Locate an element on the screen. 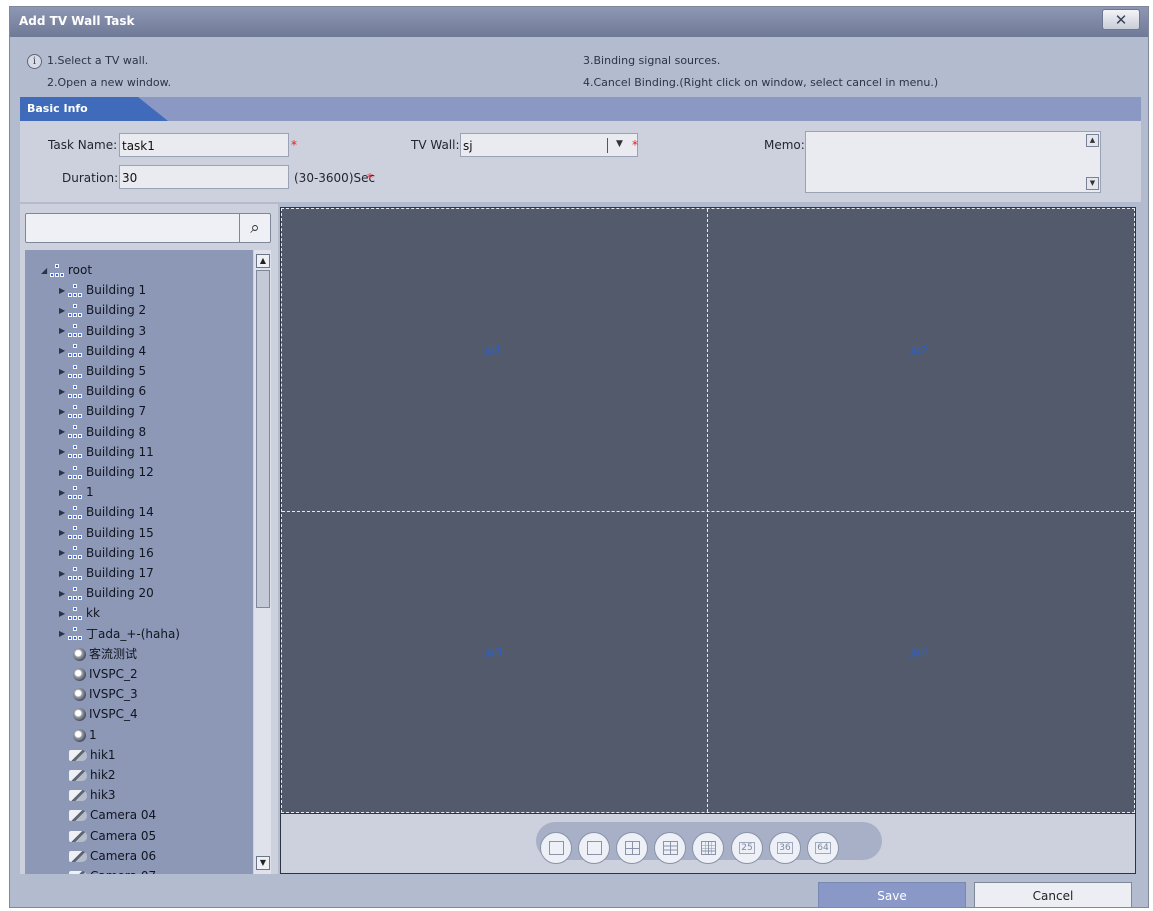  tree-node-label: hik1 is located at coordinates (103, 754).